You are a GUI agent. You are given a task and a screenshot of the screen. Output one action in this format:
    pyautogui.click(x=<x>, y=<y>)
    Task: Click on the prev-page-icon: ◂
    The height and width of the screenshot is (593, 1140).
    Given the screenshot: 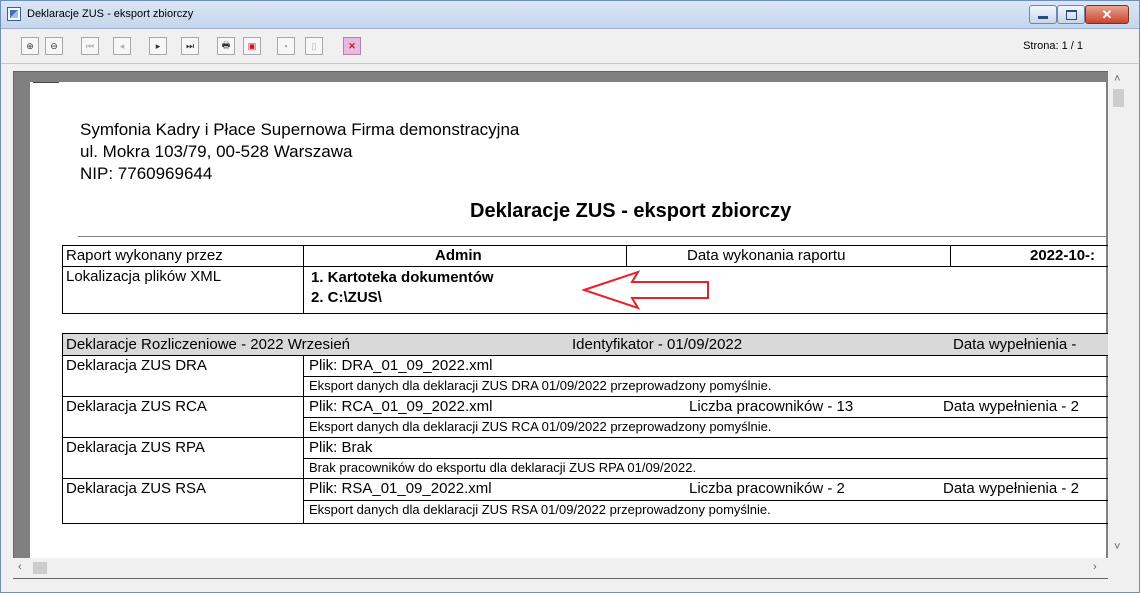 What is the action you would take?
    pyautogui.click(x=122, y=45)
    